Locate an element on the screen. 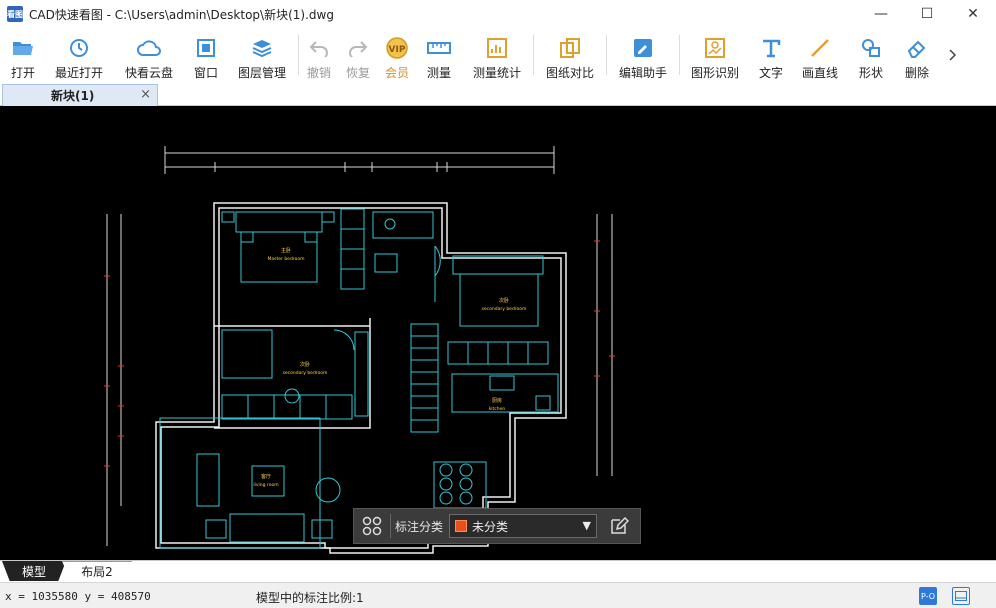 The height and width of the screenshot is (608, 996). edit-icon is located at coordinates (620, 525).